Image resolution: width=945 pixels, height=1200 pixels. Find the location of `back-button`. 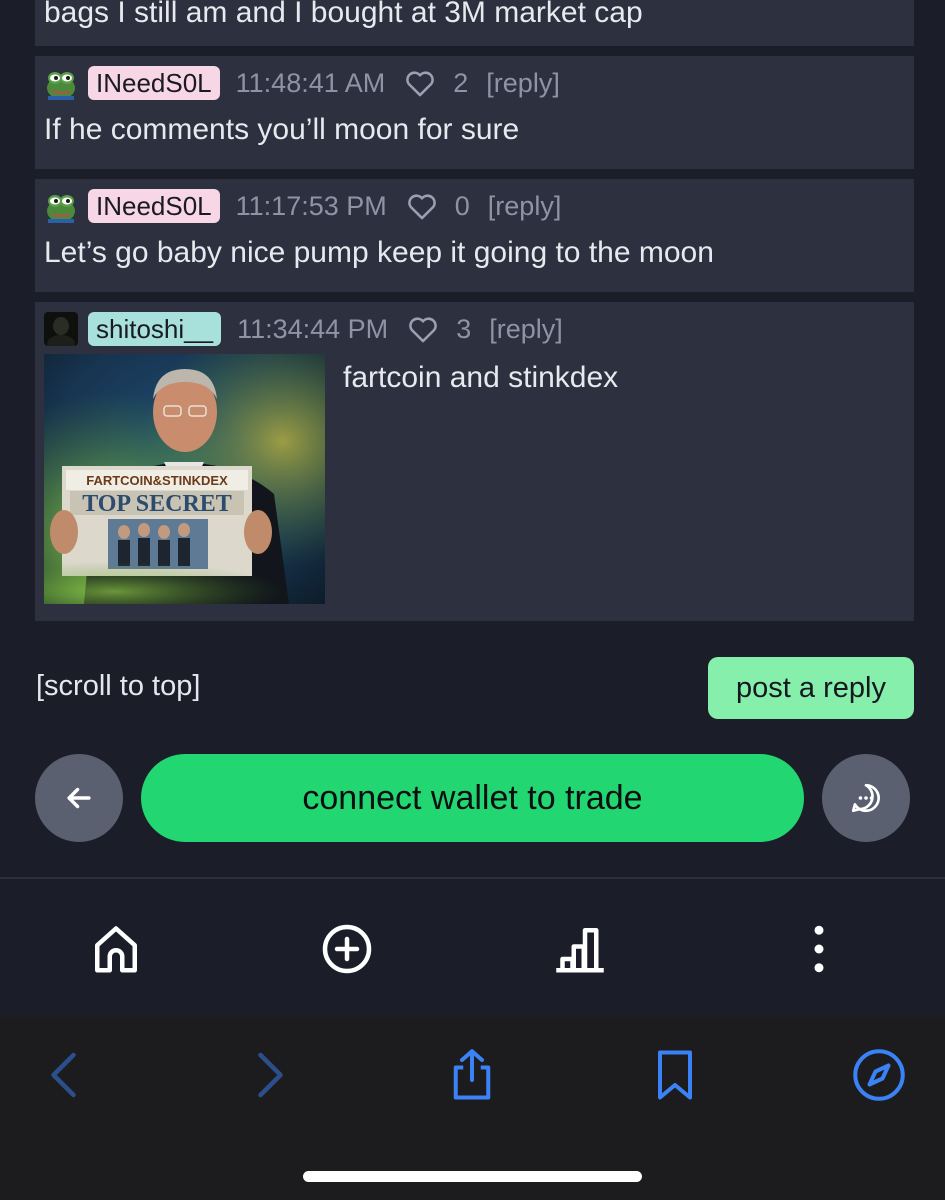

back-button is located at coordinates (79, 798).